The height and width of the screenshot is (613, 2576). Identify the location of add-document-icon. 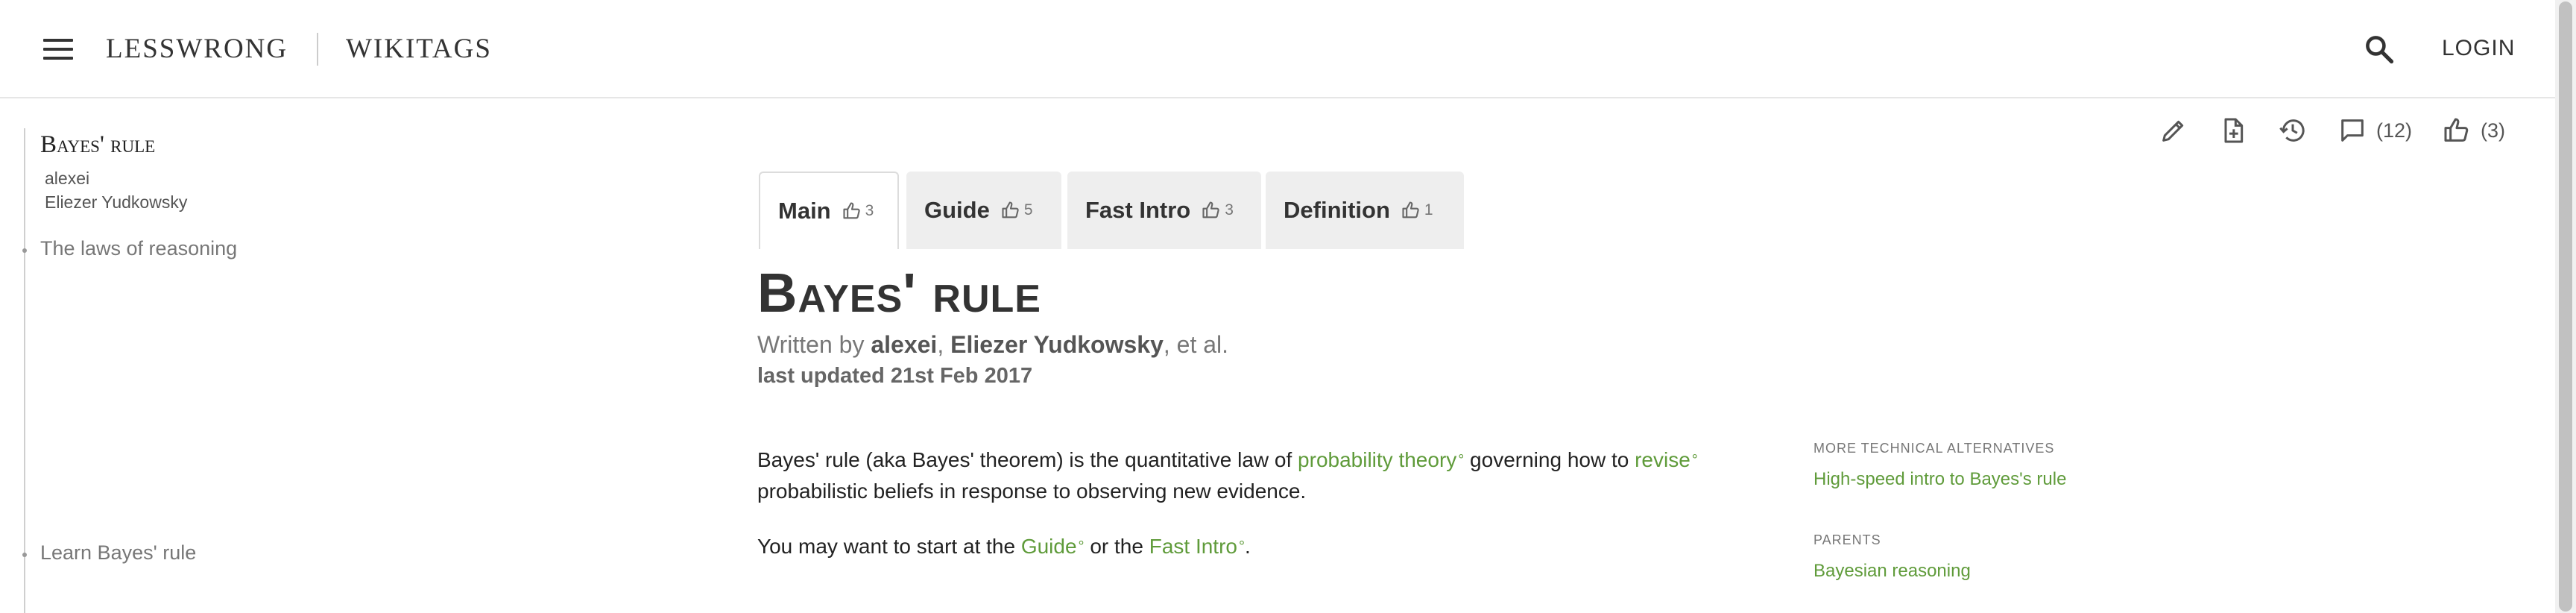
(2234, 130).